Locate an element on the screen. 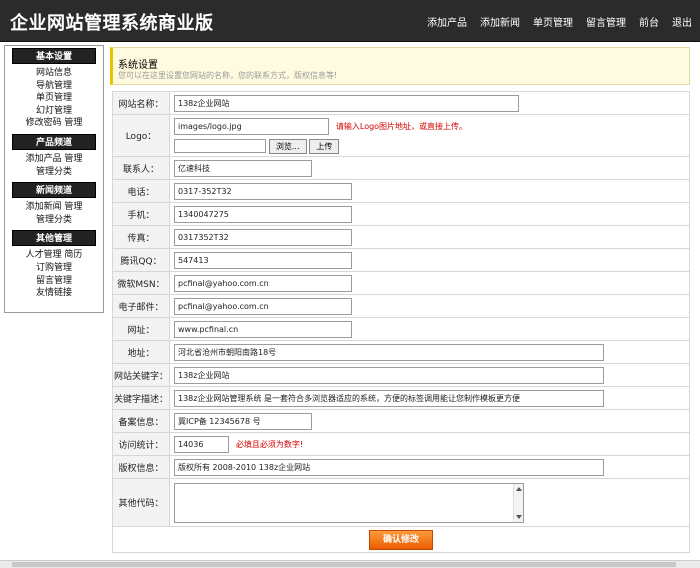 Image resolution: width=700 pixels, height=568 pixels. stats-hint: 必填且必须为数字! is located at coordinates (269, 444).